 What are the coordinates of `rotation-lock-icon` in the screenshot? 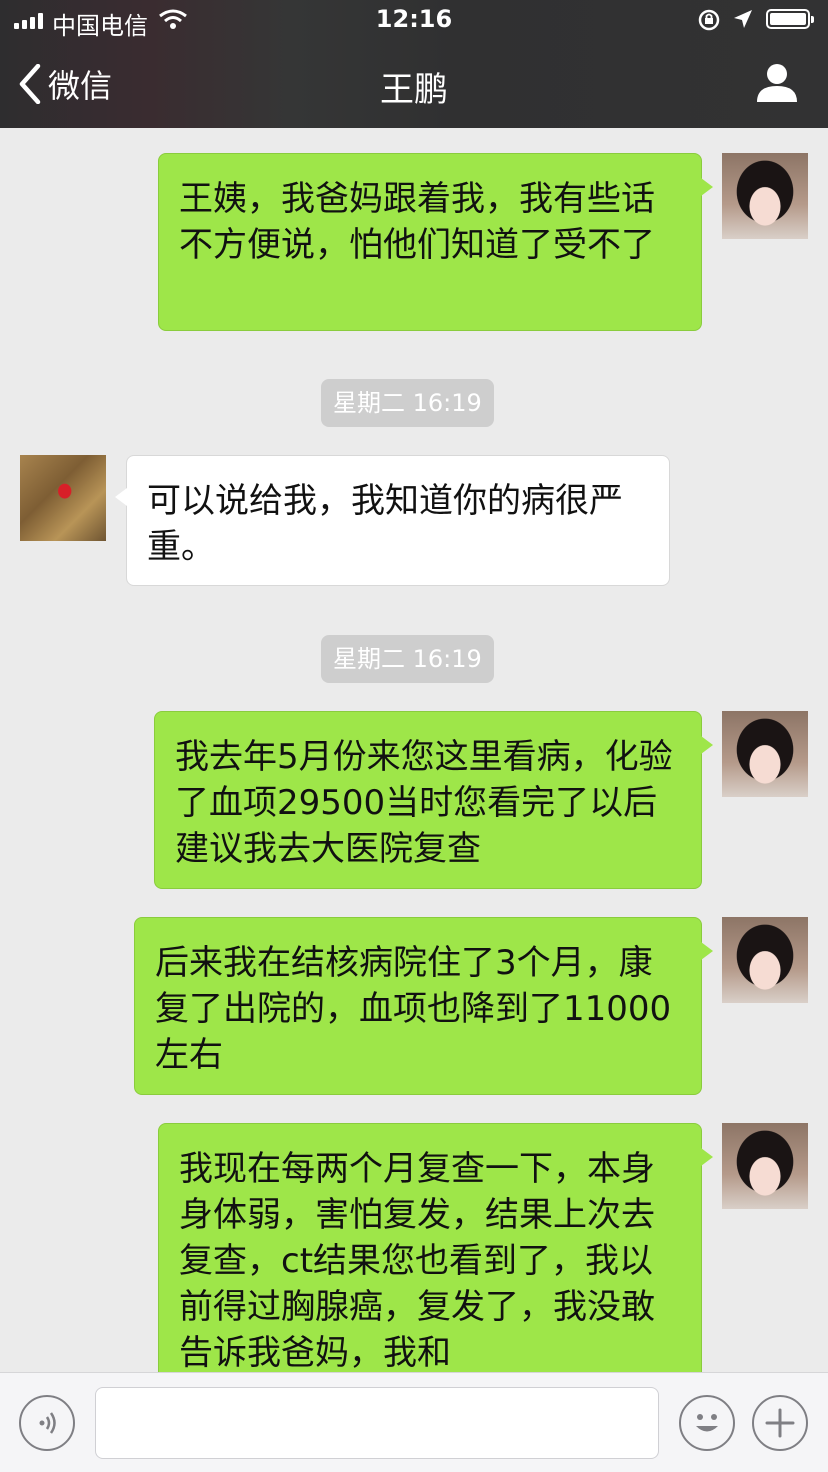 It's located at (709, 20).